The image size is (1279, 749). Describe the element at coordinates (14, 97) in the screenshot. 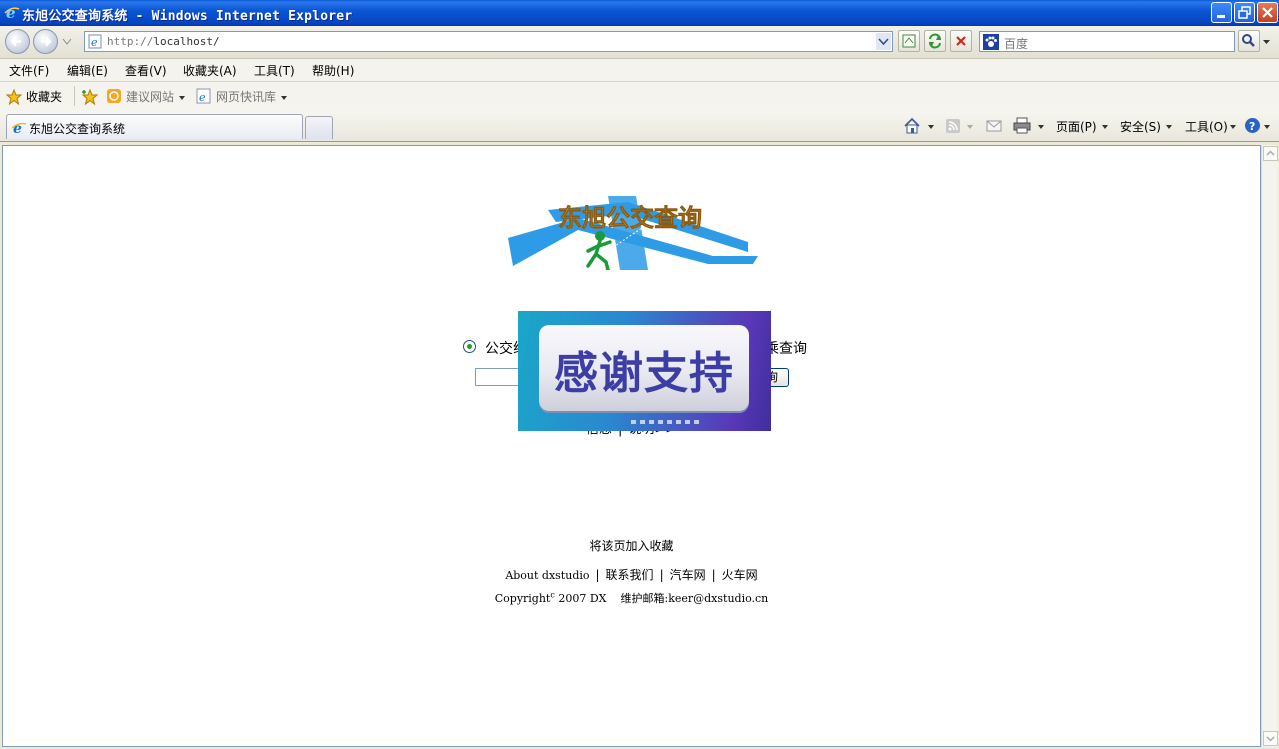

I see `favorites-star-icon` at that location.